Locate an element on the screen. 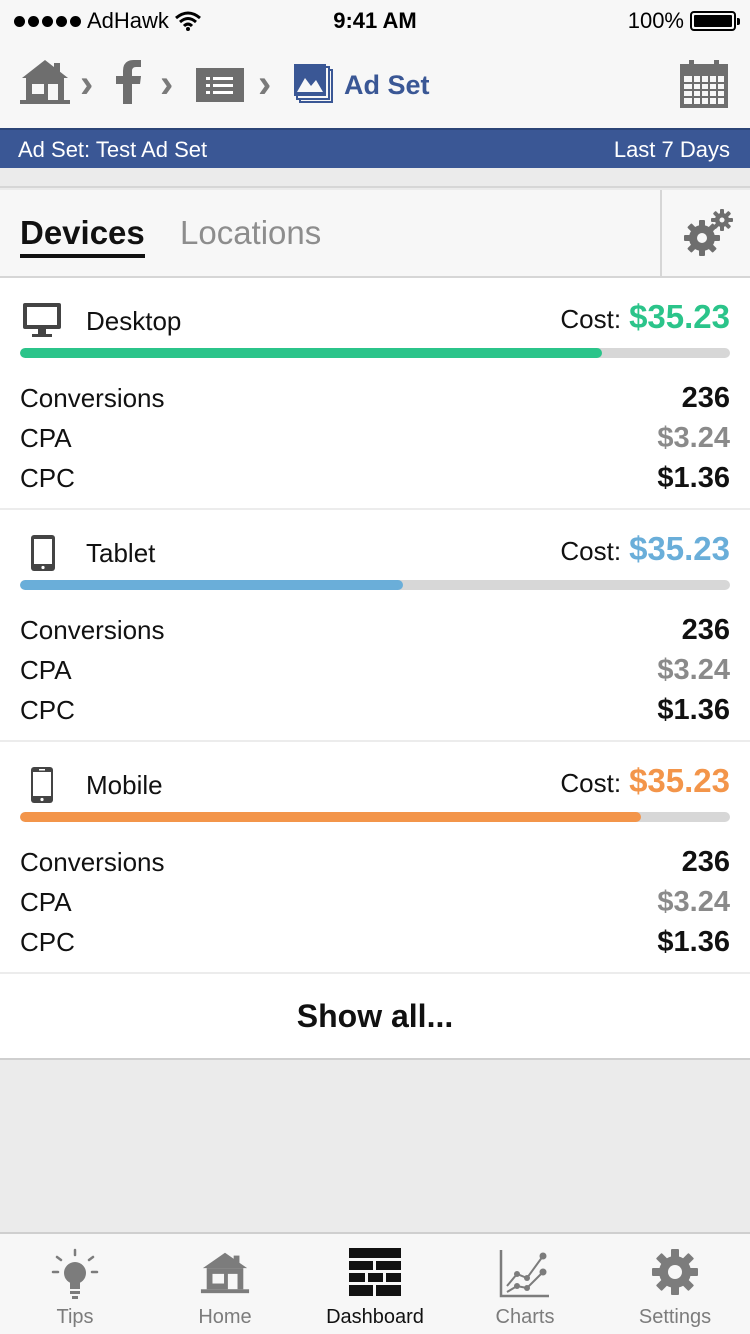 The width and height of the screenshot is (750, 1334). line-chart-icon is located at coordinates (524, 1274).